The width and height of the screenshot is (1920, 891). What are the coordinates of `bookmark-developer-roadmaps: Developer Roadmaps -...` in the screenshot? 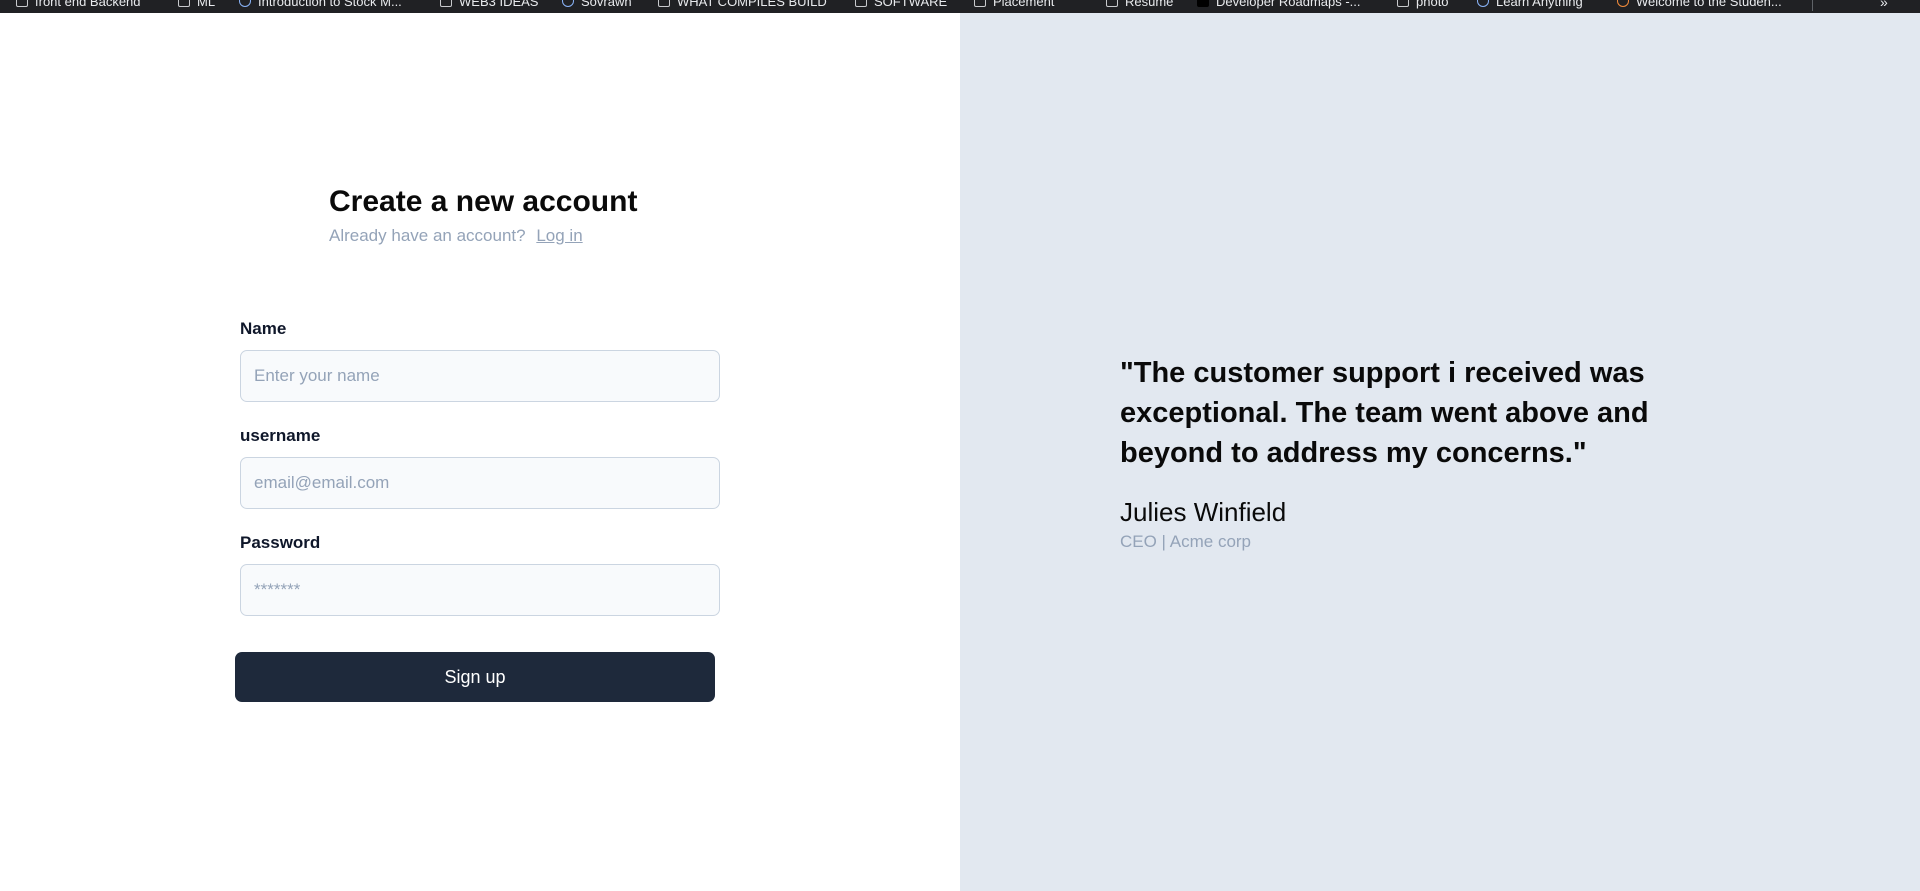 It's located at (1279, 4).